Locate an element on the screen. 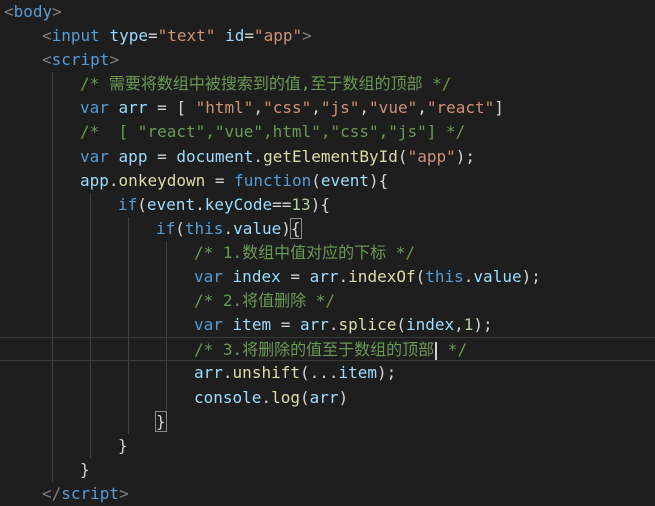  code-line: if(event.keyCode==13){ is located at coordinates (327, 204).